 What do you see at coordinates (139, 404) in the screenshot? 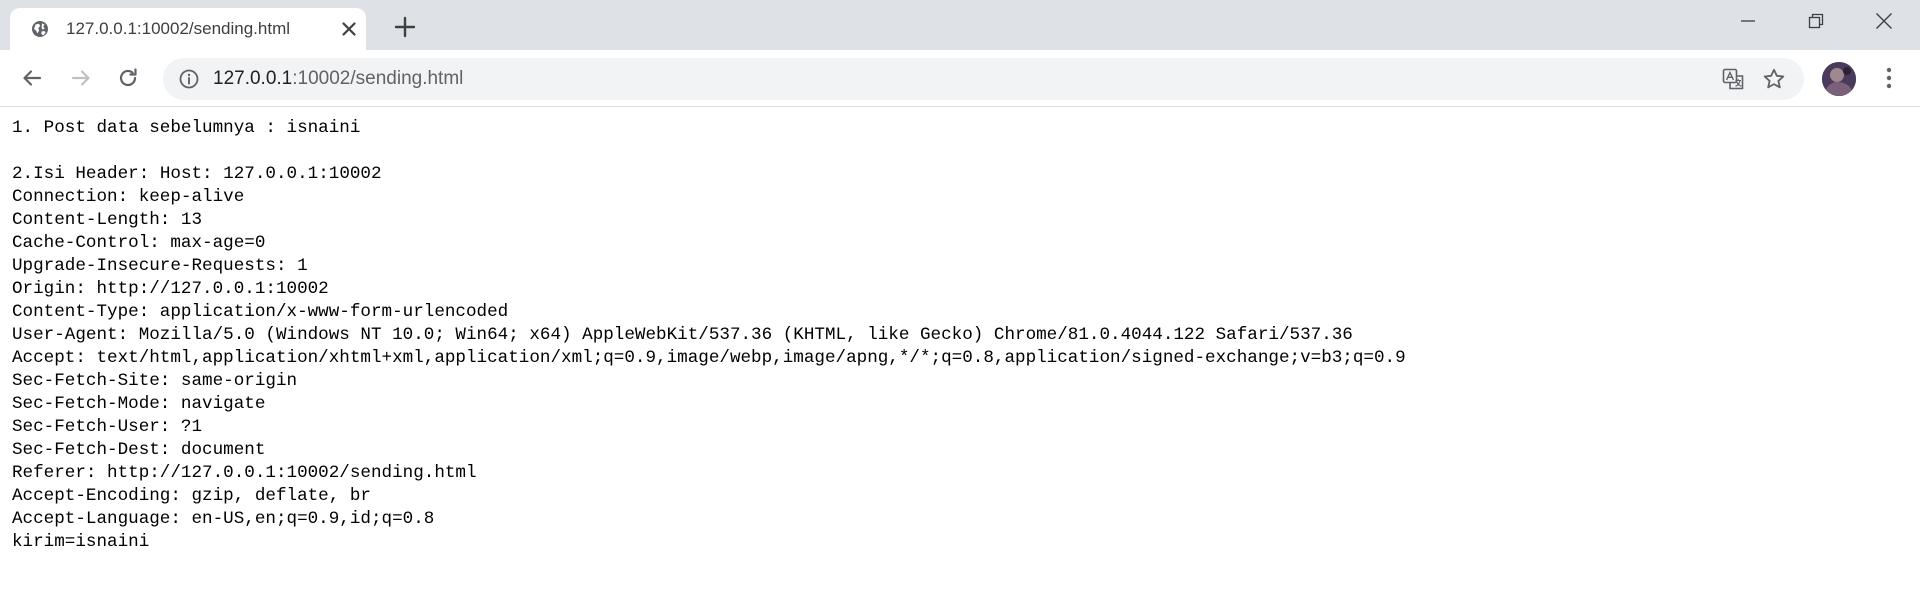
I see `header-line: Sec-Fetch-Mode: navigate` at bounding box center [139, 404].